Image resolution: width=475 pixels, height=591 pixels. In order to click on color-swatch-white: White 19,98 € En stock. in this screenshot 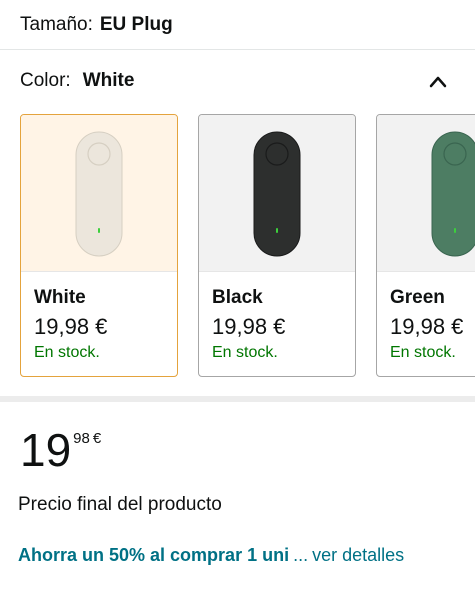, I will do `click(99, 245)`.